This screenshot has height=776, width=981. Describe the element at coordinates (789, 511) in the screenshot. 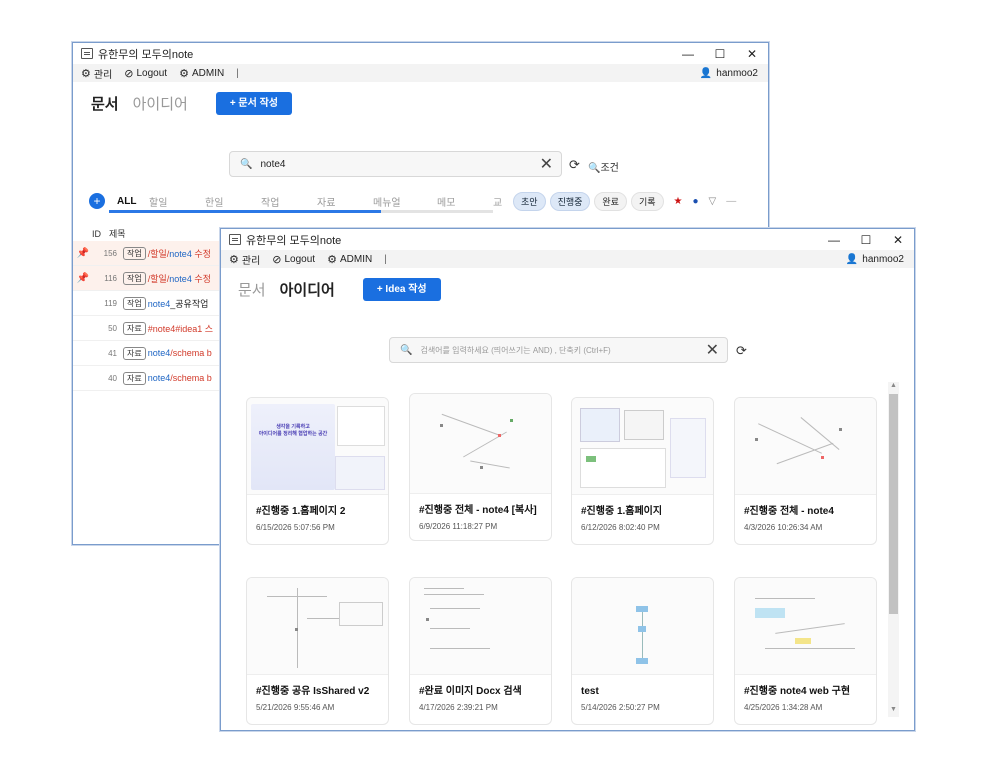

I see `card-title: #진행중 전체 - note4` at that location.